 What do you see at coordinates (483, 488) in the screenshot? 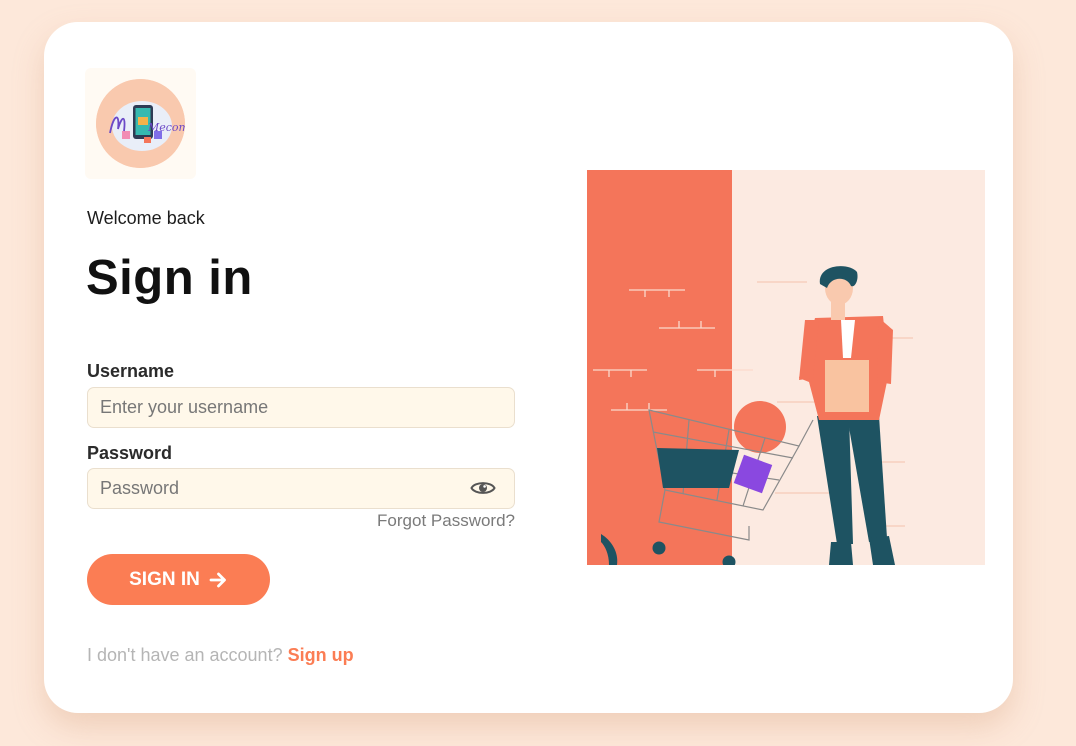
I see `eye-icon` at bounding box center [483, 488].